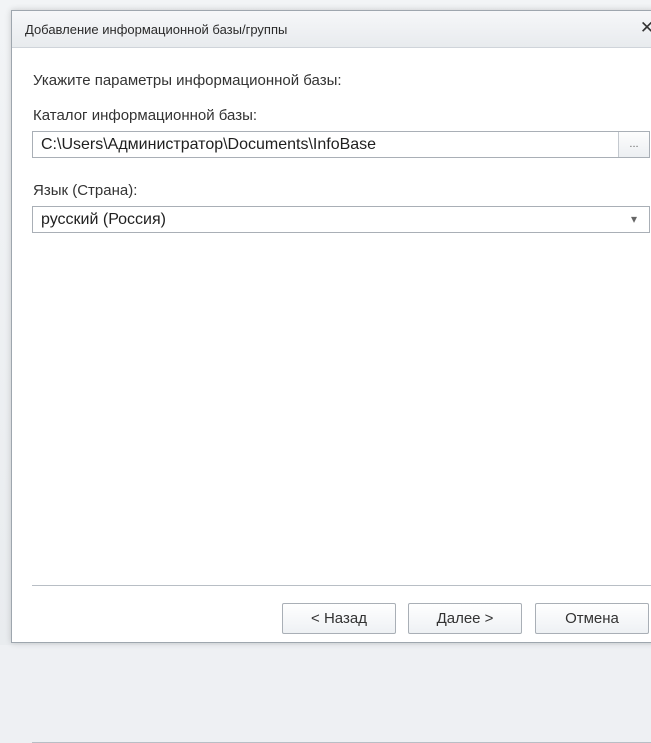  What do you see at coordinates (187, 80) in the screenshot?
I see `form-heading: Укажите параметры информационной базы:` at bounding box center [187, 80].